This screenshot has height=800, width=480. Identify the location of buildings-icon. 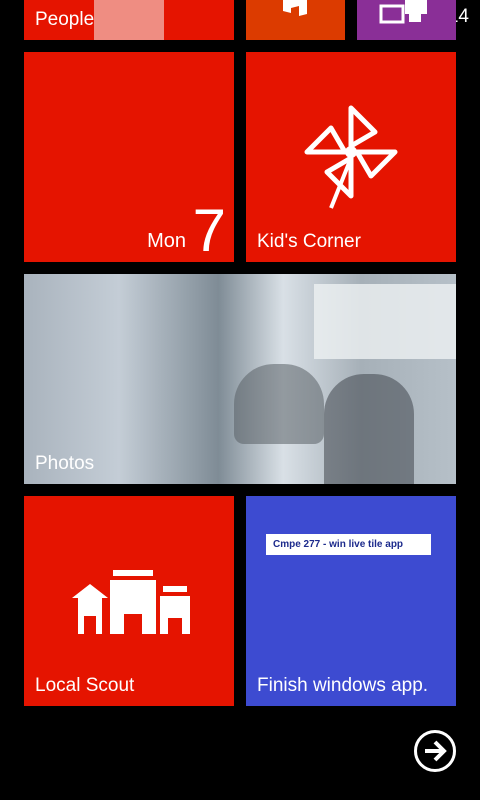
(131, 602).